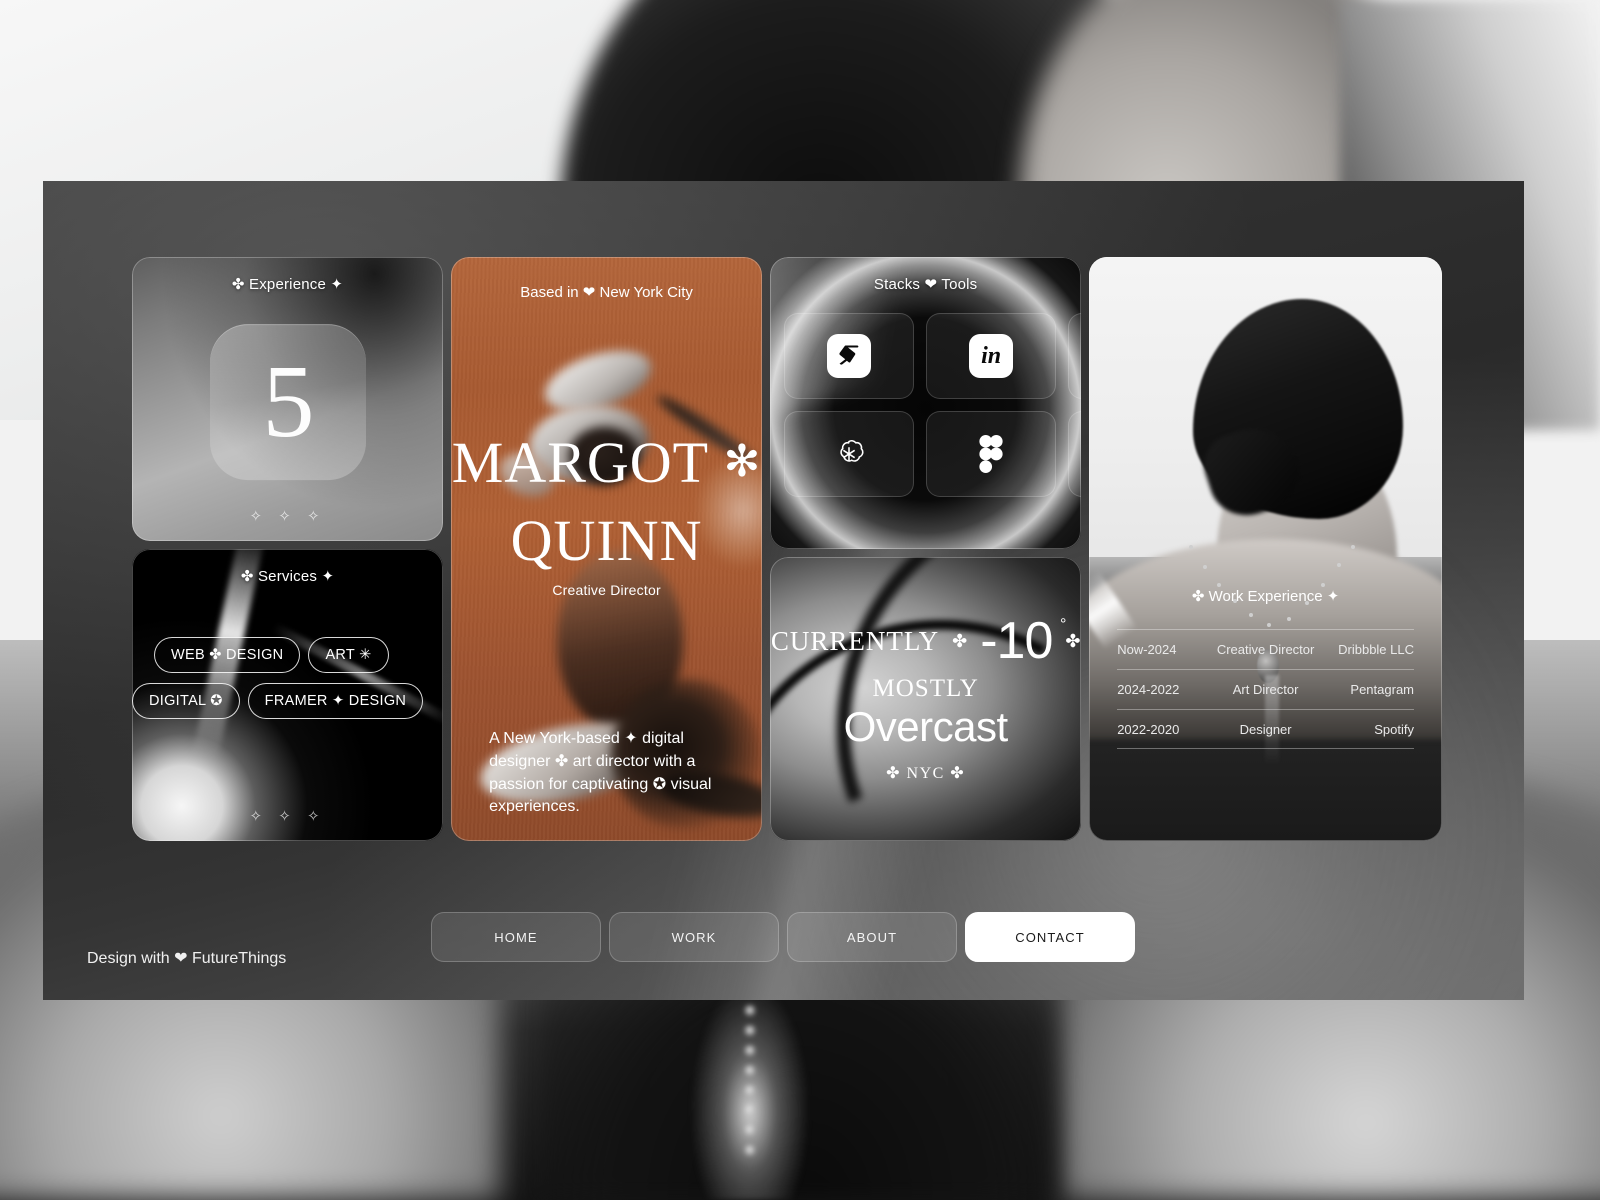 The height and width of the screenshot is (1200, 1600). I want to click on services-pill-row: DIGITAL ✪ FRAMER ✦ DESIGN, so click(278, 701).